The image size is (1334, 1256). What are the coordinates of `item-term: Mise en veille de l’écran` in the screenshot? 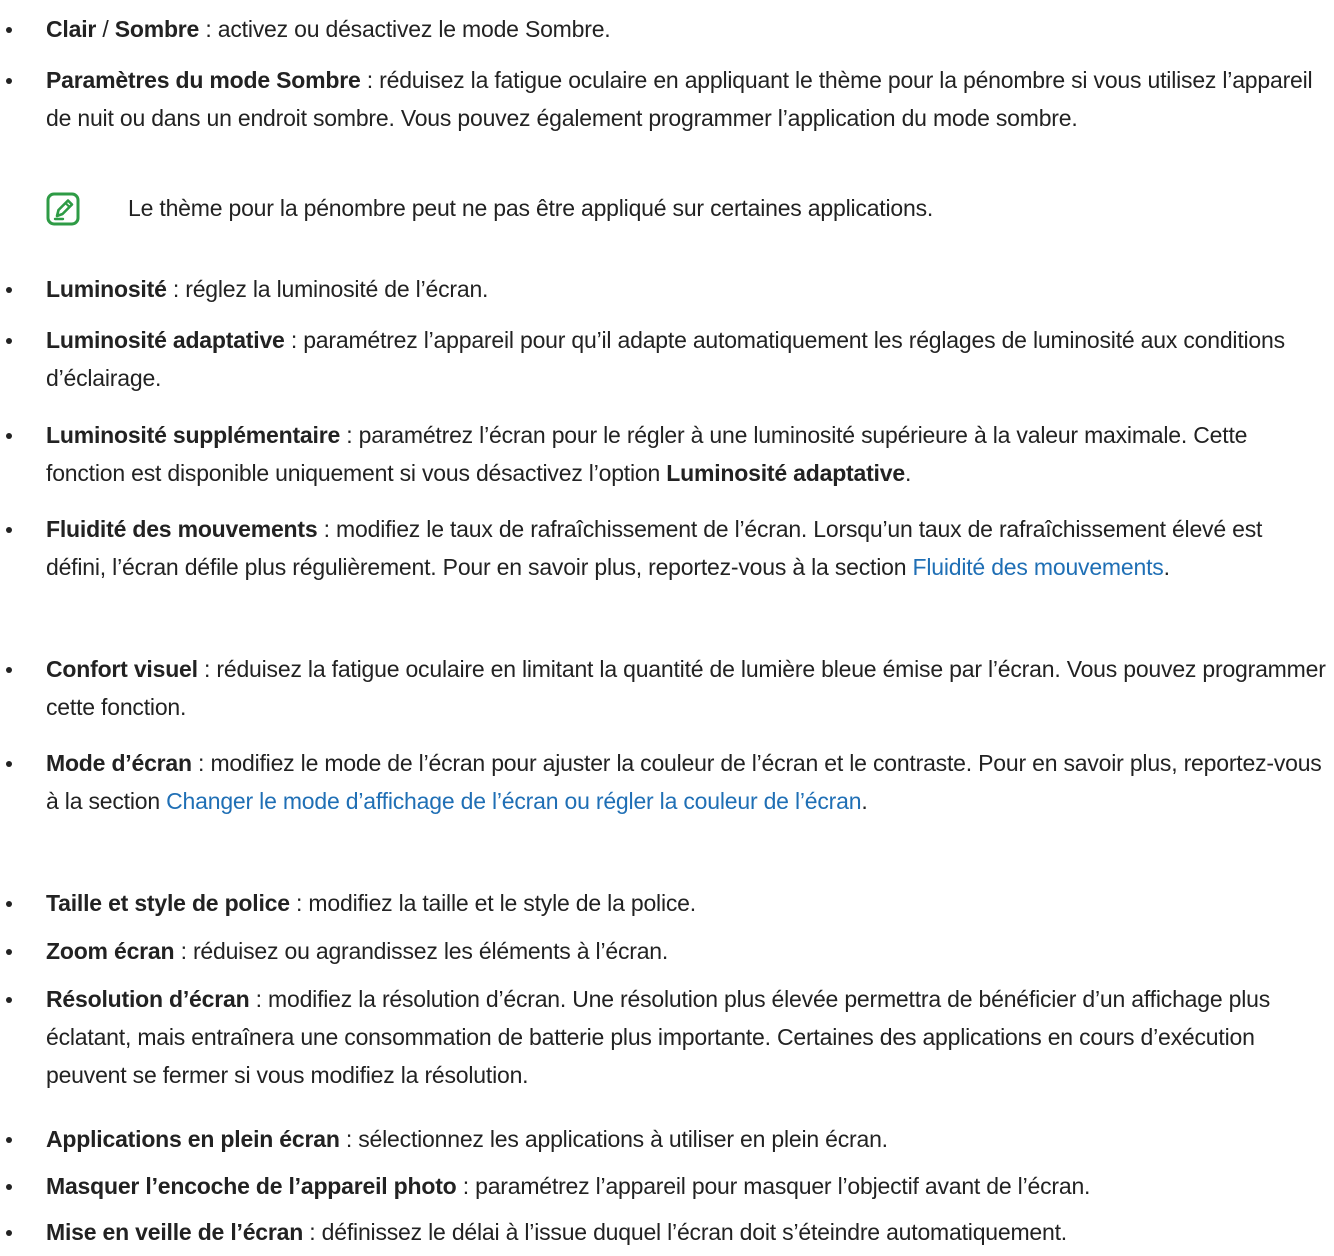 It's located at (175, 1232).